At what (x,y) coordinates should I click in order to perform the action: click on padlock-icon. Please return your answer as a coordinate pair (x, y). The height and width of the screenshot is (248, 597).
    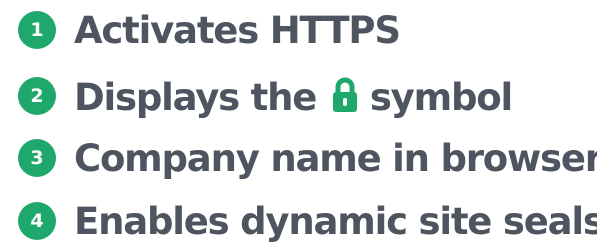
    Looking at the image, I should click on (344, 94).